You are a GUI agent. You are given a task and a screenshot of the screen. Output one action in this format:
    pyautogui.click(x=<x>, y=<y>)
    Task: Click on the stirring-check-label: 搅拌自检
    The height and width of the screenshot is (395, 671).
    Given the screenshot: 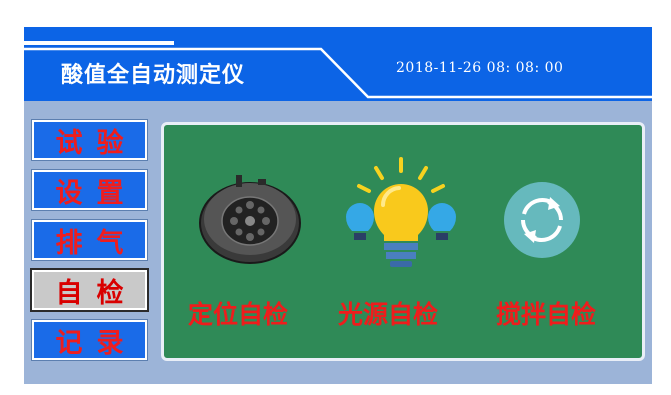 What is the action you would take?
    pyautogui.click(x=546, y=313)
    